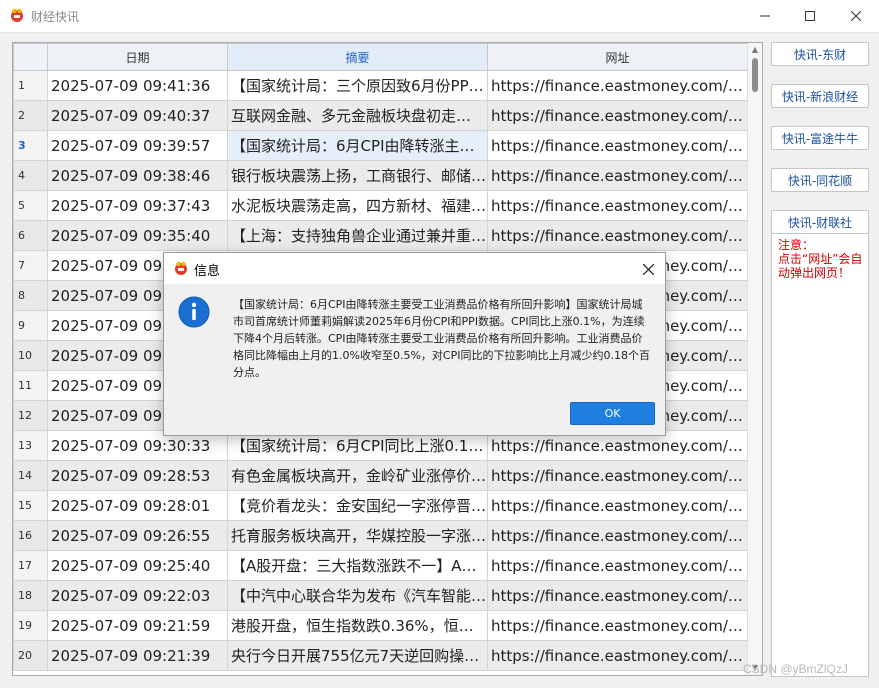  I want to click on row-number: 9, so click(30, 325).